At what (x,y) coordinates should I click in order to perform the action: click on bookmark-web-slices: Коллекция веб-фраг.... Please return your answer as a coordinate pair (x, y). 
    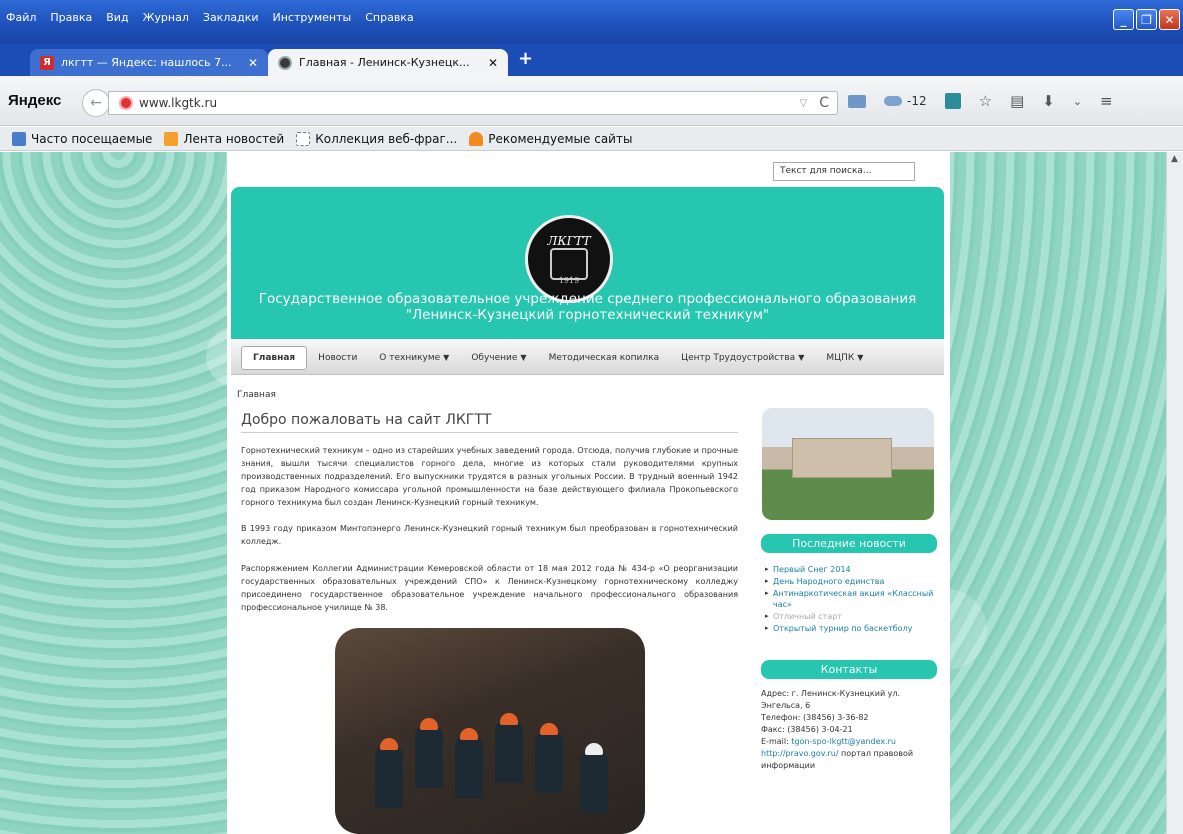
    Looking at the image, I should click on (377, 138).